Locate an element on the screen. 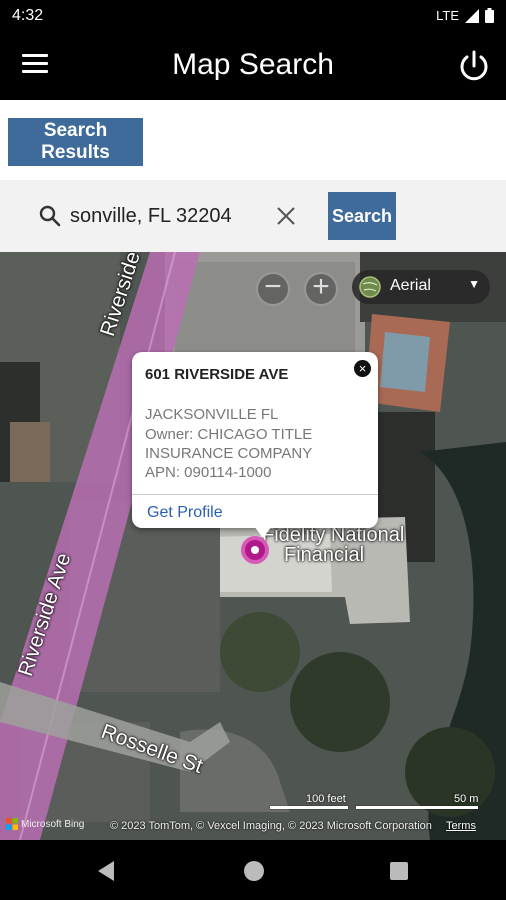 This screenshot has width=506, height=900. popup-city: JACKSONVILLE FL is located at coordinates (212, 414).